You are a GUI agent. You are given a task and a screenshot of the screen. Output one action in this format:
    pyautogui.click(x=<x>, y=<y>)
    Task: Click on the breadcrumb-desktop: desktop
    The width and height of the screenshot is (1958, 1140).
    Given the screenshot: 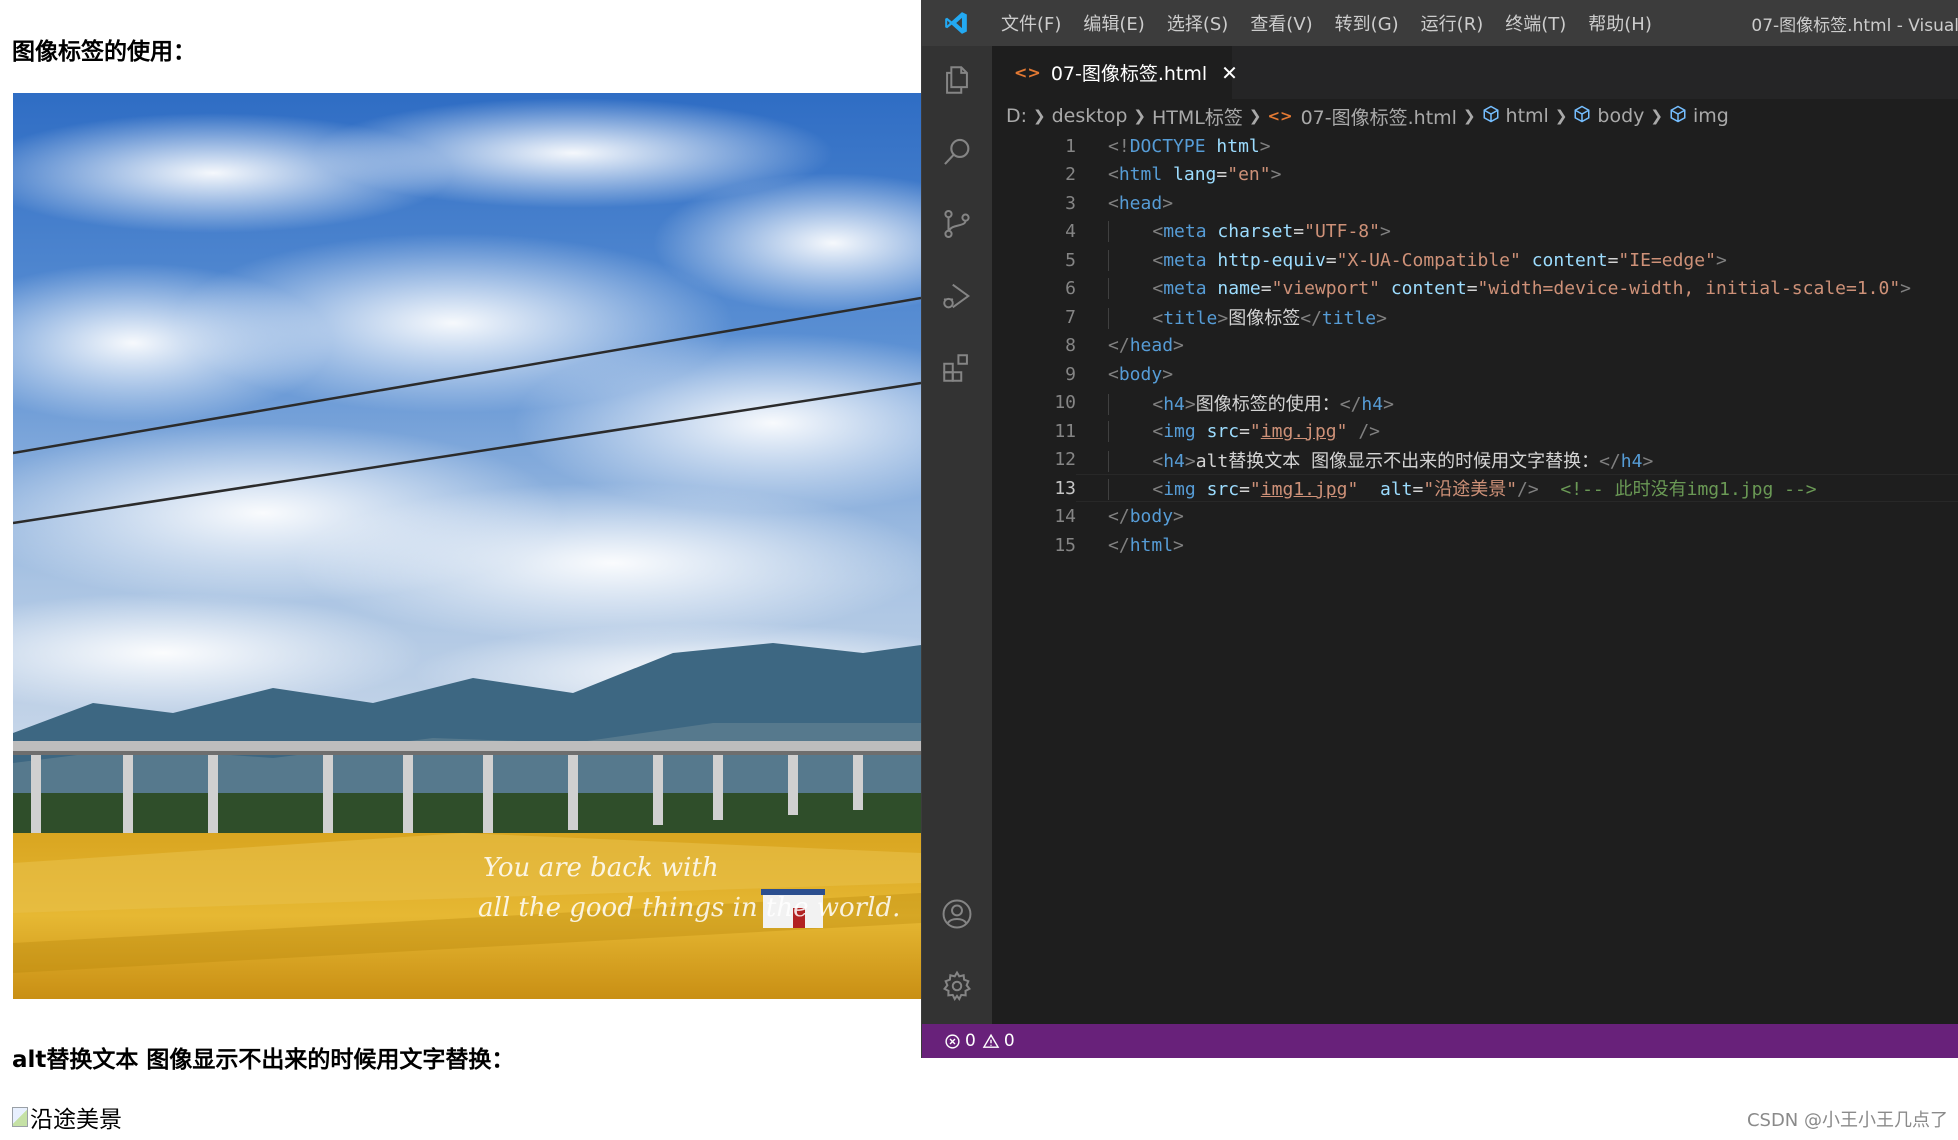 What is the action you would take?
    pyautogui.click(x=1090, y=116)
    